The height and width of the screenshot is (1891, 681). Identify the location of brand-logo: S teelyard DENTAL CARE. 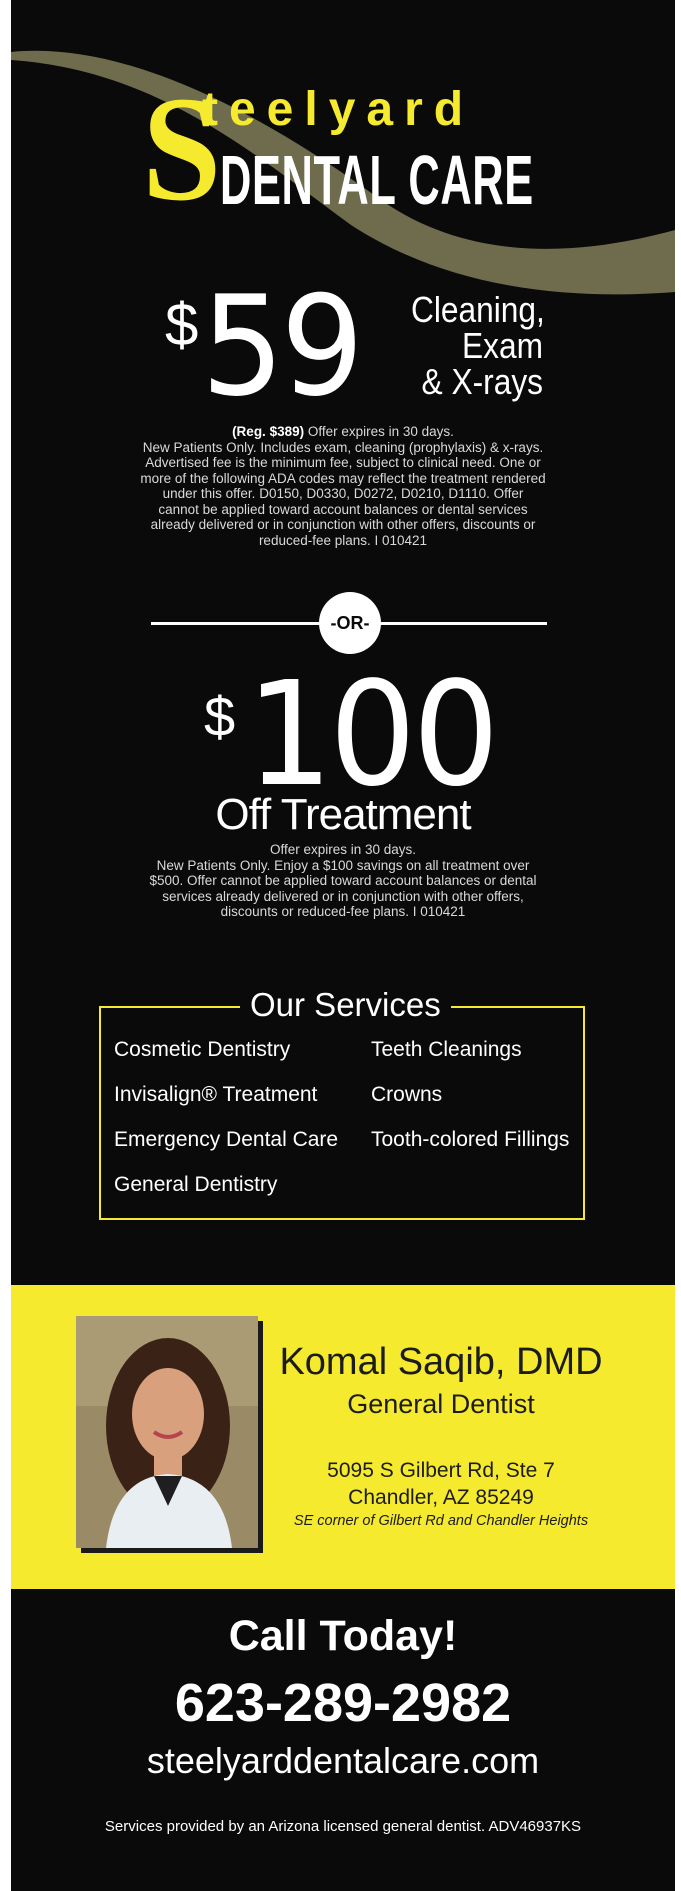
(340, 149).